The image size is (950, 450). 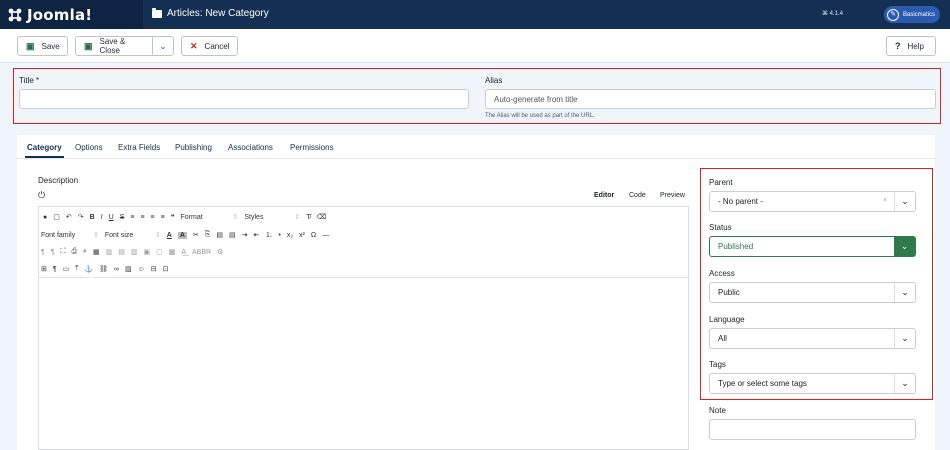 What do you see at coordinates (132, 217) in the screenshot?
I see `align-left-icon: ≡` at bounding box center [132, 217].